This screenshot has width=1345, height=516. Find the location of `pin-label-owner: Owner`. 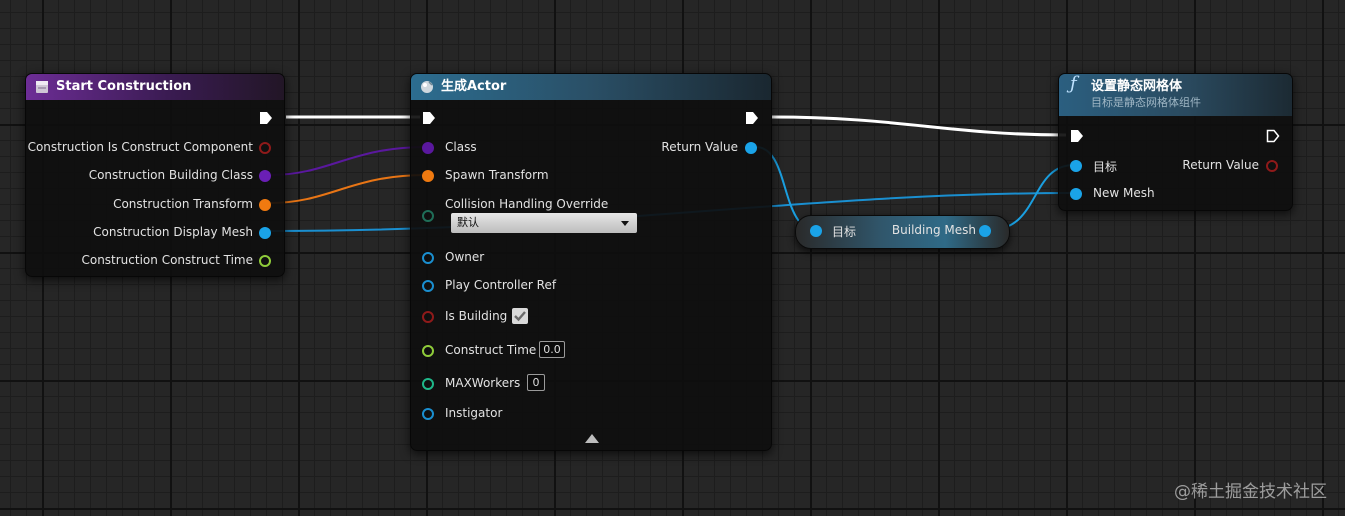

pin-label-owner: Owner is located at coordinates (465, 257).